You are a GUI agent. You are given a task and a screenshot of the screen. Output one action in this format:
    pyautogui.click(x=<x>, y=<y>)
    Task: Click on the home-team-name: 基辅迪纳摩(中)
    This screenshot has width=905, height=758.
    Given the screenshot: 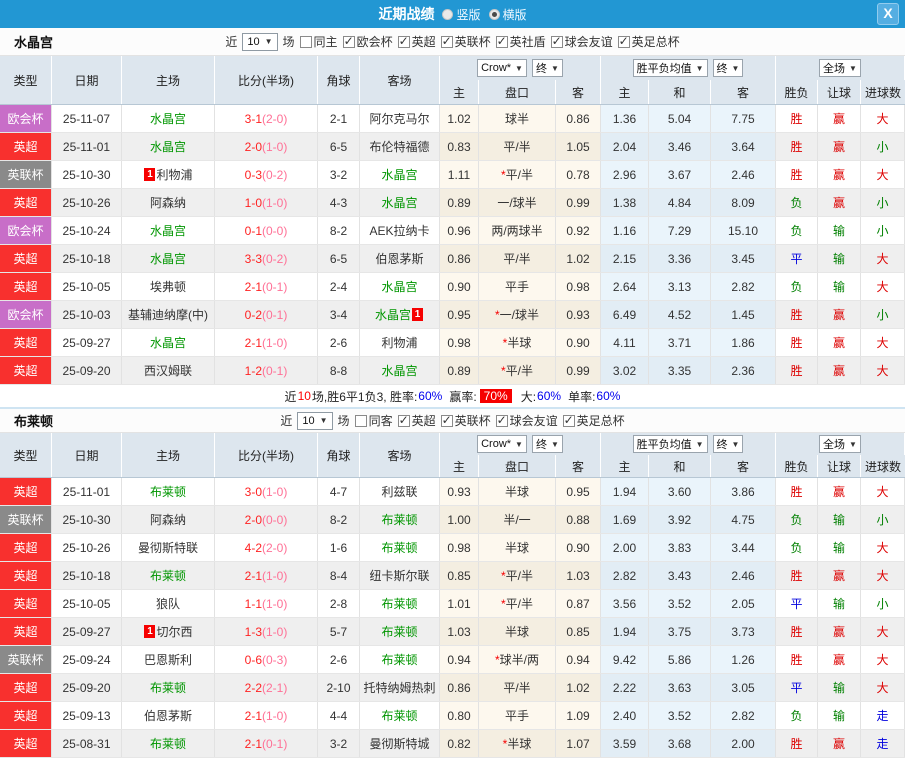 What is the action you would take?
    pyautogui.click(x=168, y=315)
    